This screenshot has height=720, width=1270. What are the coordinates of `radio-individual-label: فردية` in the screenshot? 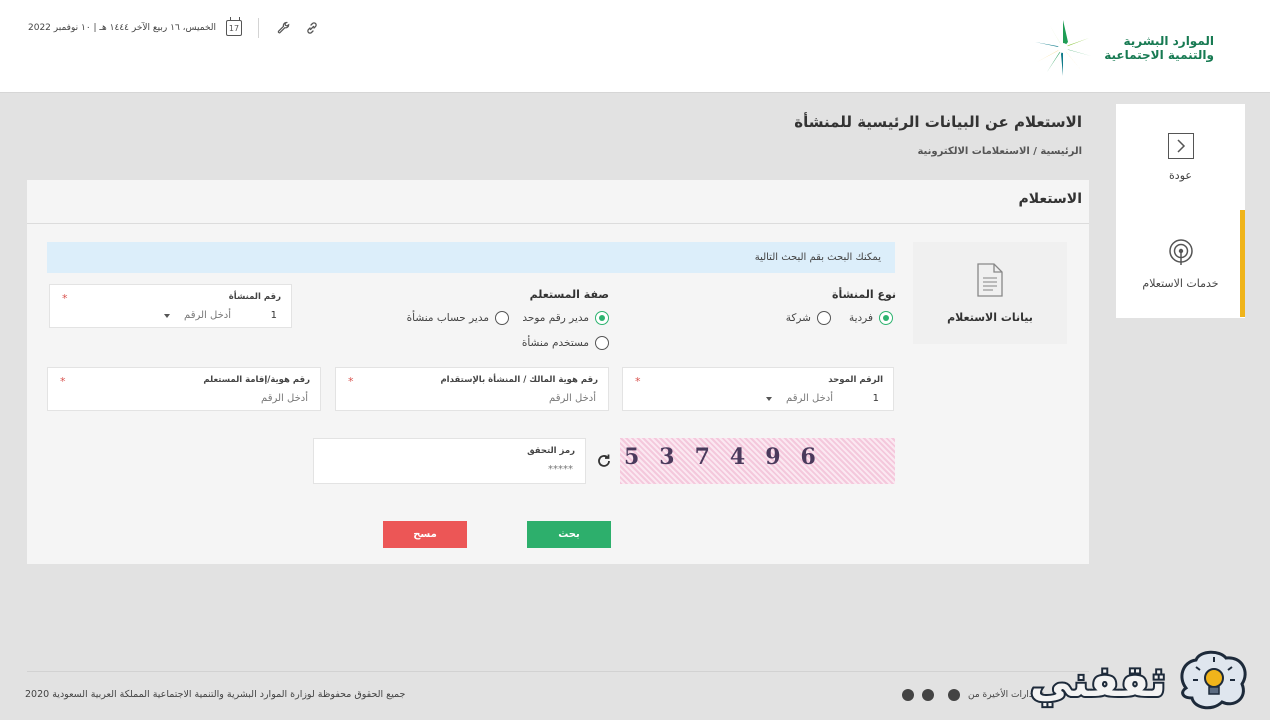 It's located at (860, 318).